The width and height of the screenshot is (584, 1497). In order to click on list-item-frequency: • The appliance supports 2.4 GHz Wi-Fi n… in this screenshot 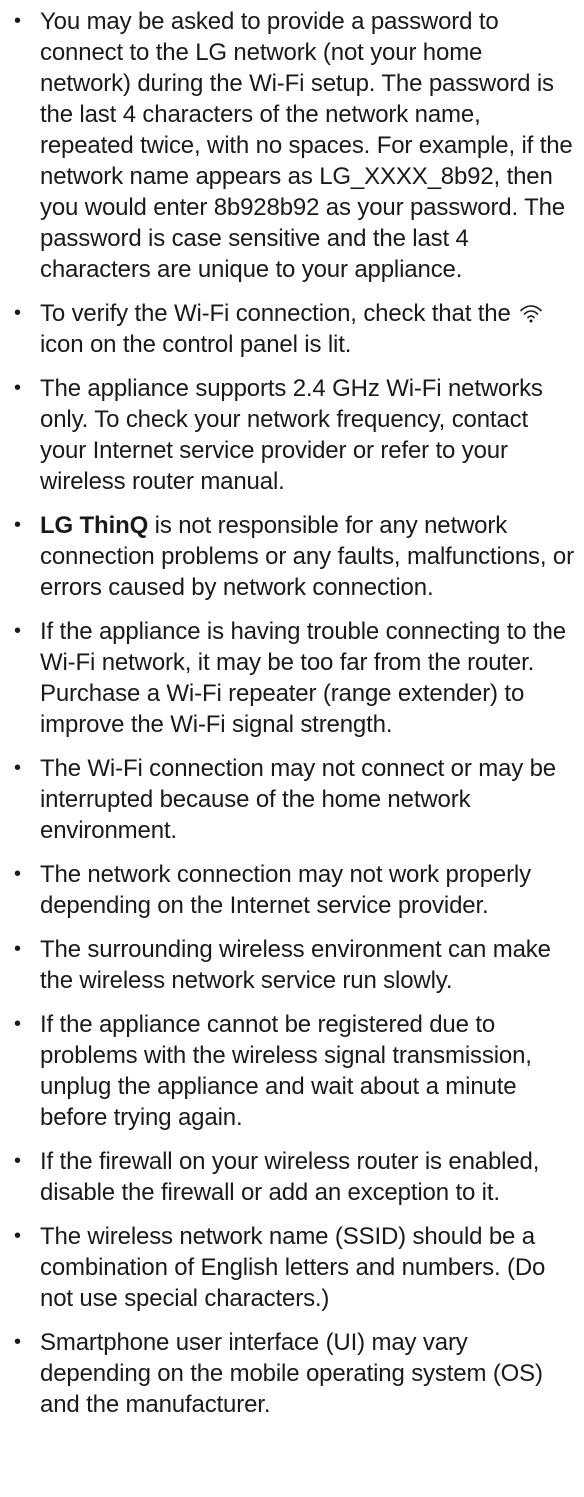, I will do `click(292, 435)`.